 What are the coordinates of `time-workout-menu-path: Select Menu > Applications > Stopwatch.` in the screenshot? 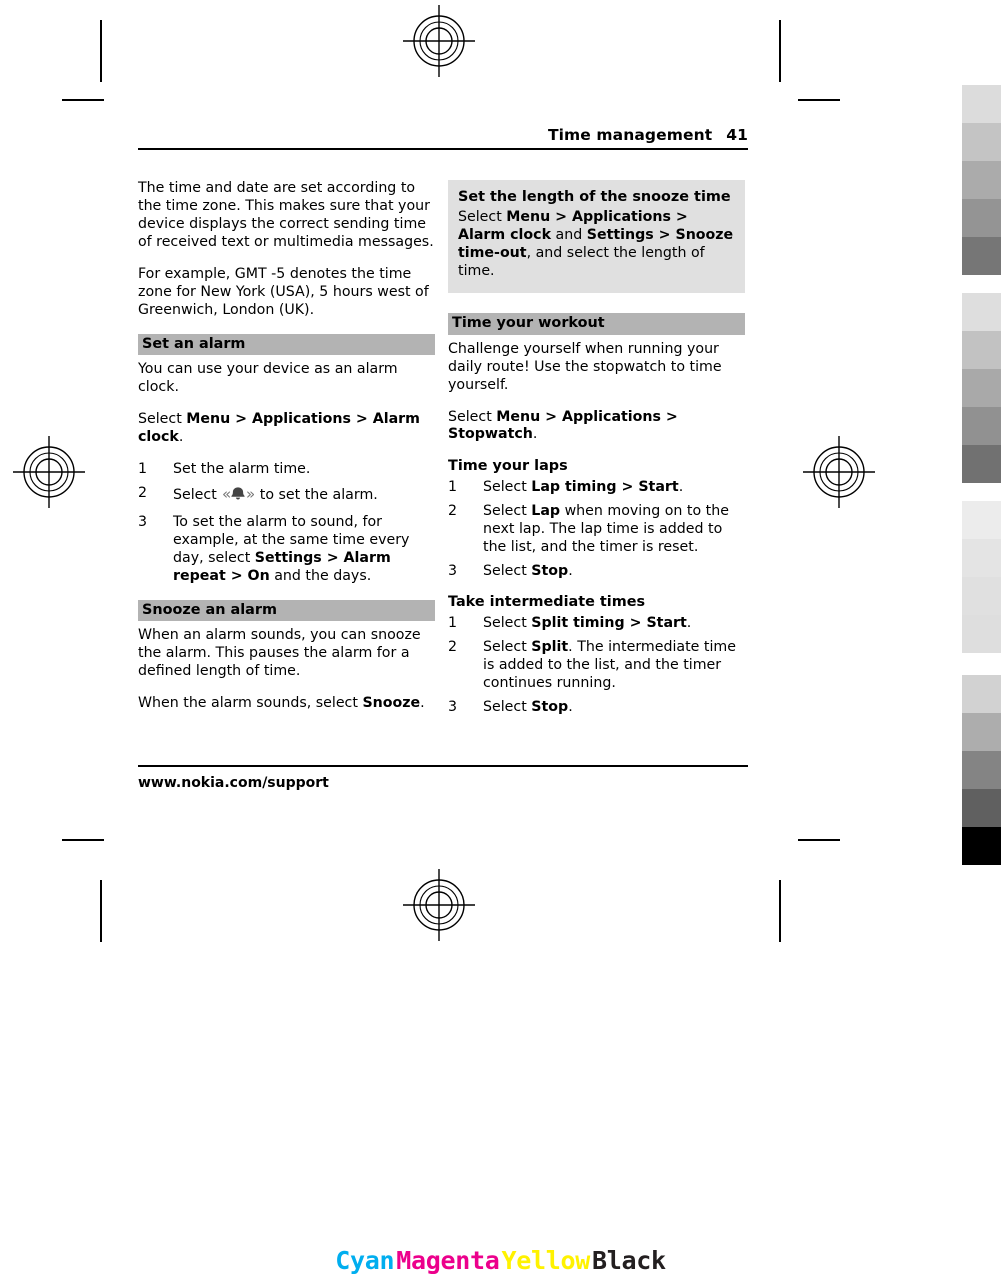 It's located at (596, 427).